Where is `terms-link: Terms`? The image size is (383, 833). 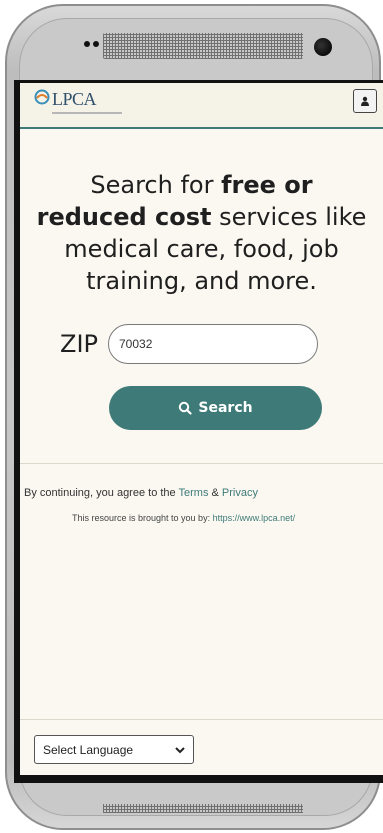 terms-link: Terms is located at coordinates (194, 493).